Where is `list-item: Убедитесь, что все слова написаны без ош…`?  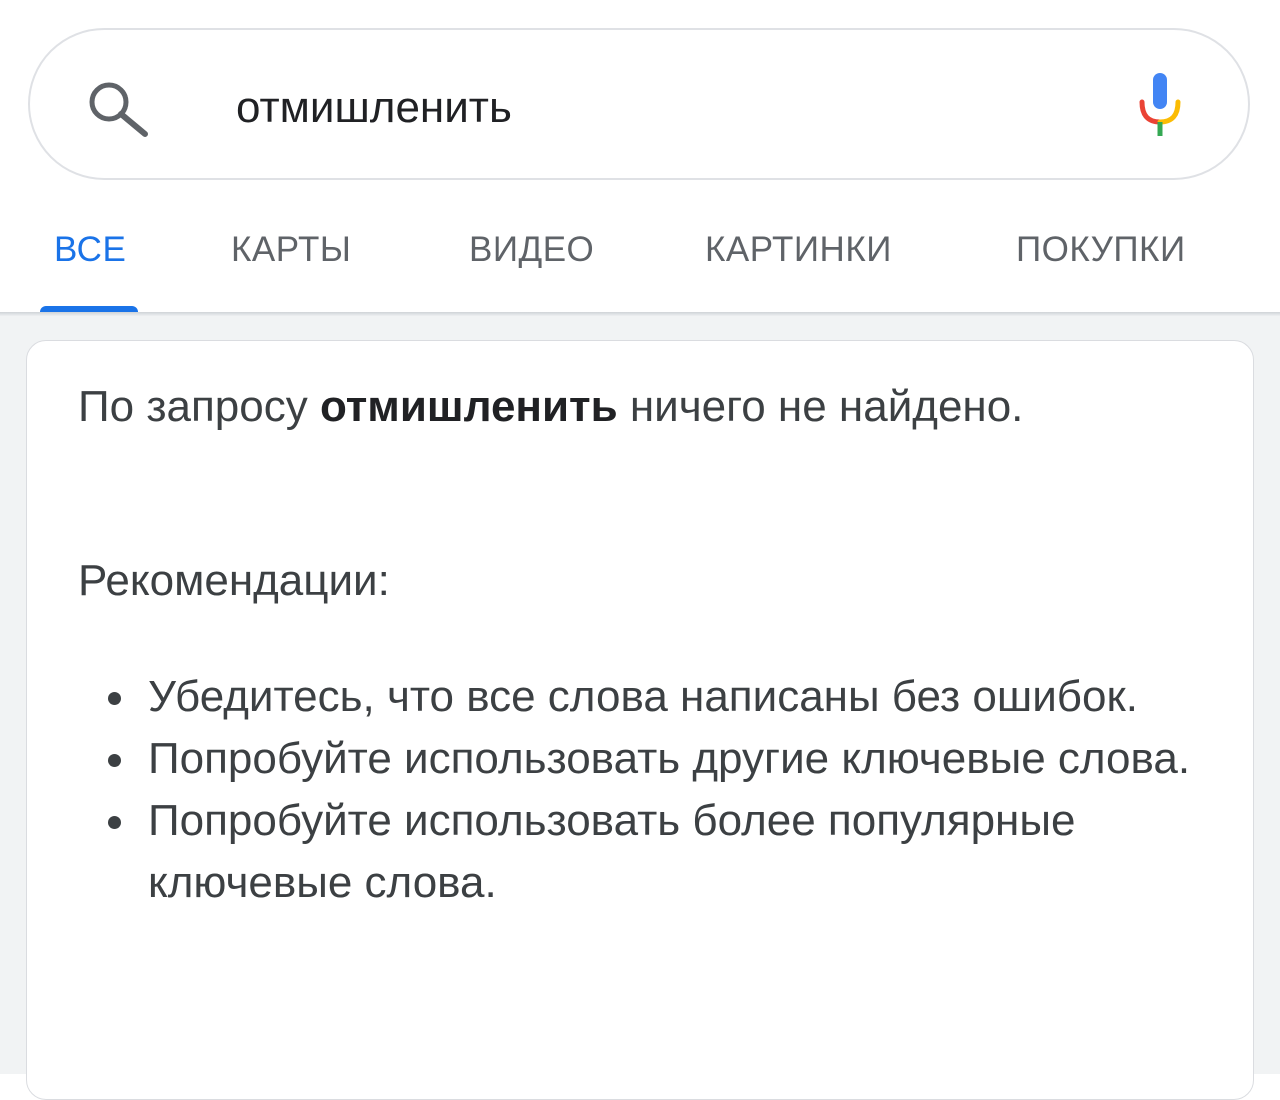 list-item: Убедитесь, что все слова написаны без ош… is located at coordinates (668, 697).